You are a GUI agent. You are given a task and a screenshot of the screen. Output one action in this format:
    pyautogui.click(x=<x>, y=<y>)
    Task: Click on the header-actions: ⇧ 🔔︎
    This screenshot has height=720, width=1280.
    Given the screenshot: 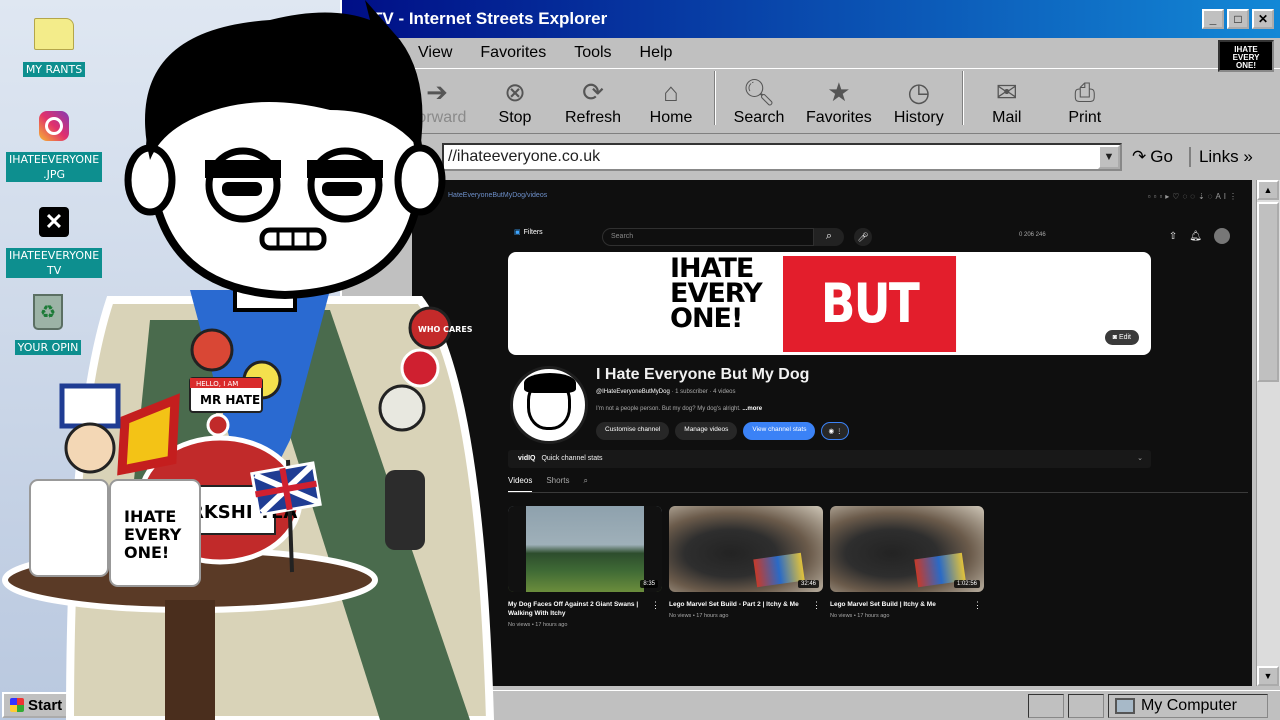 What is the action you would take?
    pyautogui.click(x=1199, y=236)
    